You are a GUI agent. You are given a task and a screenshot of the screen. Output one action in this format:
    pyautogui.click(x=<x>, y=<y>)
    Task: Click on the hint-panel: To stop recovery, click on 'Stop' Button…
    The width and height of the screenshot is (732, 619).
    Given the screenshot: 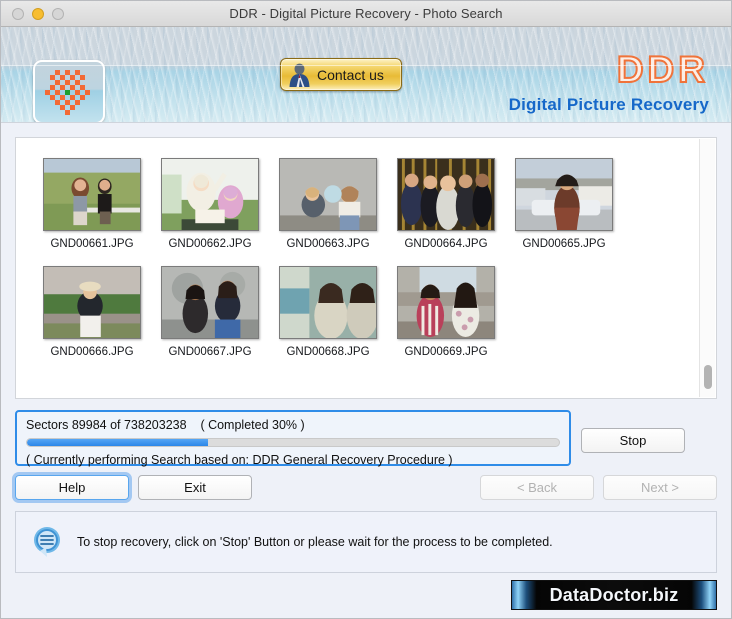 What is the action you would take?
    pyautogui.click(x=366, y=542)
    